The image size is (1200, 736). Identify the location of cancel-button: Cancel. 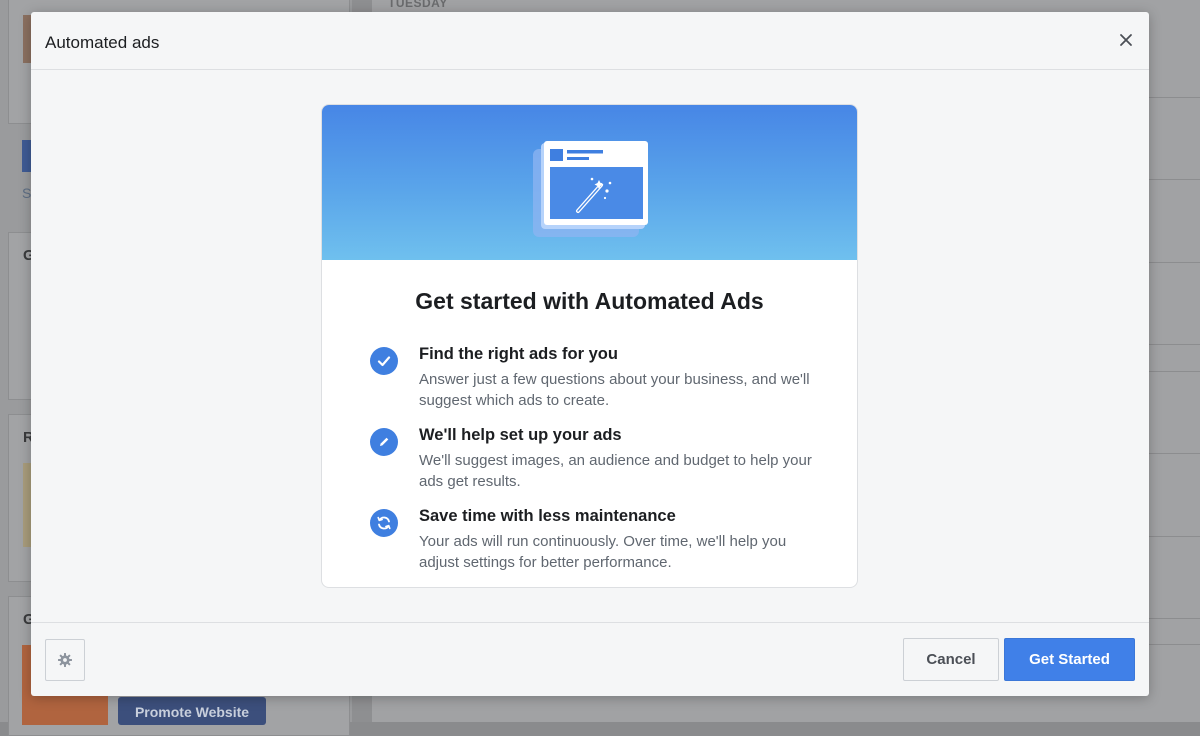
(951, 659).